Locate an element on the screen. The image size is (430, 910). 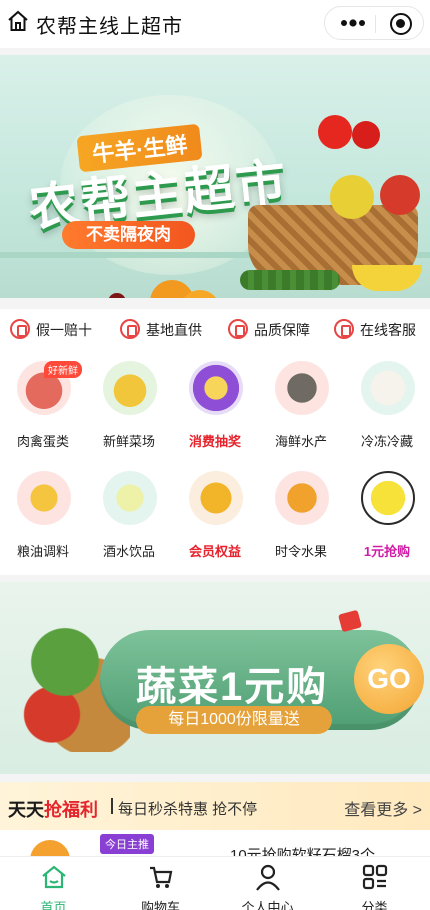
service-features: 假一赔十 基地直供 品质保障 在线客服 is located at coordinates (215, 329).